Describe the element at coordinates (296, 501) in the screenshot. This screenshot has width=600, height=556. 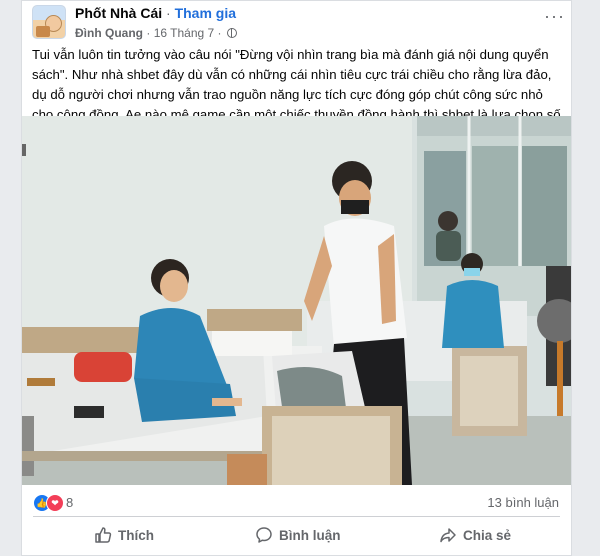
I see `post-stats: 👍 ❤ 8 13 bình luận` at that location.